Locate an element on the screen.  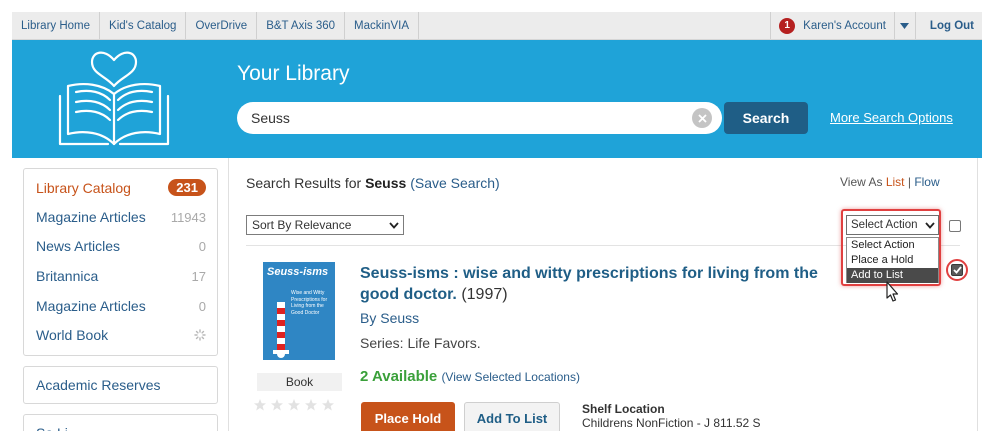
sidebar-partial-box: Sa Li is located at coordinates (120, 422).